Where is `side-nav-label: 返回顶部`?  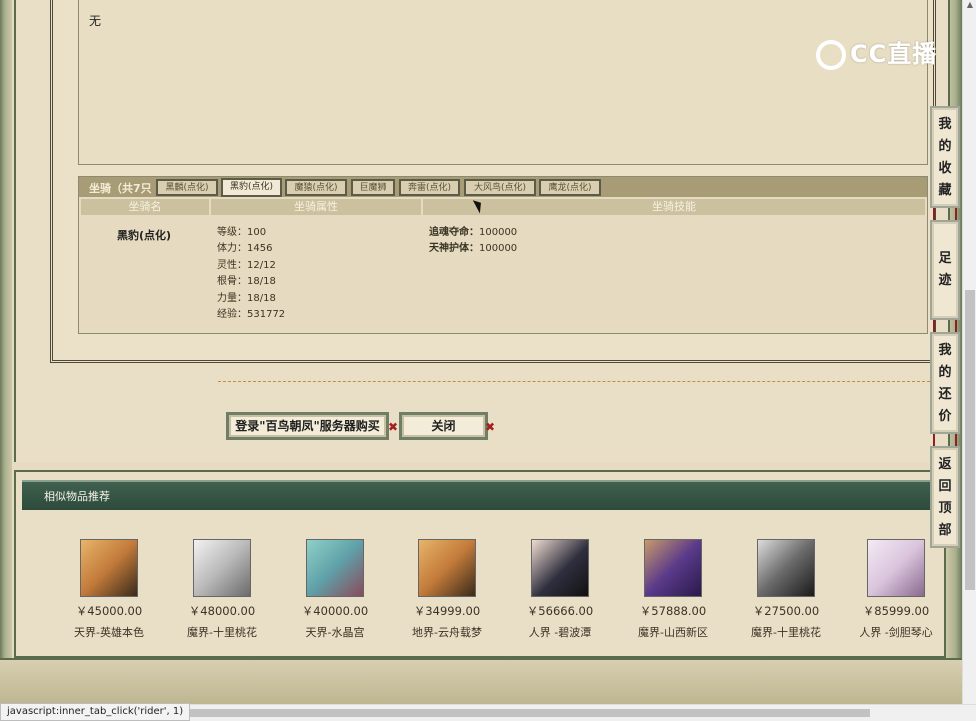
side-nav-label: 返回顶部 is located at coordinates (945, 497).